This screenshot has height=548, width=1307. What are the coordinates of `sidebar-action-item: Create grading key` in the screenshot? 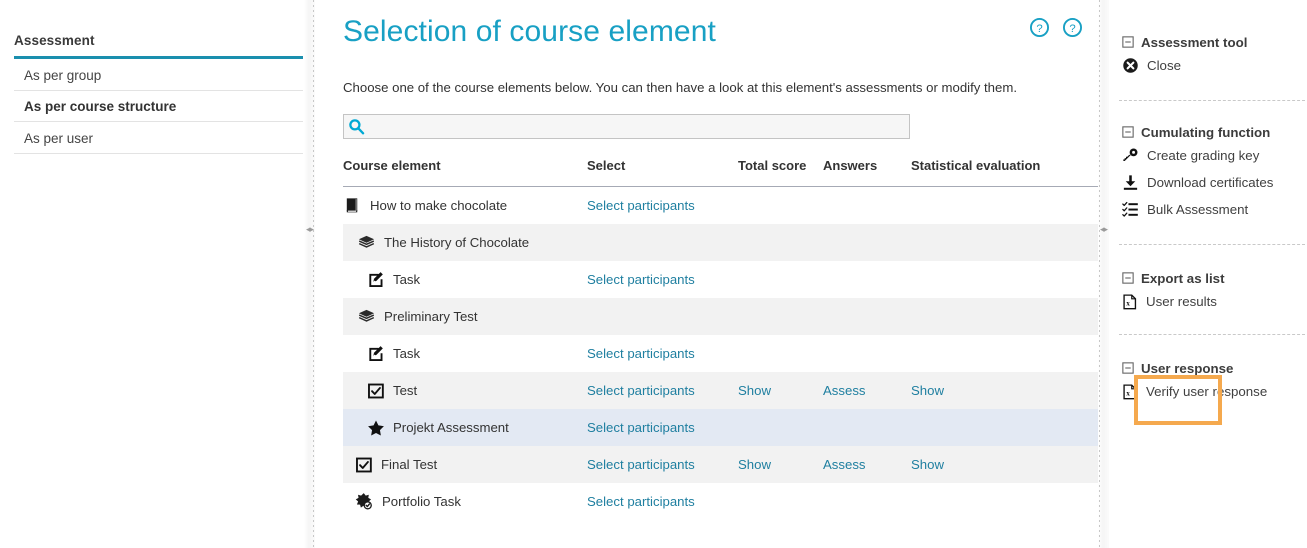 It's located at (1208, 155).